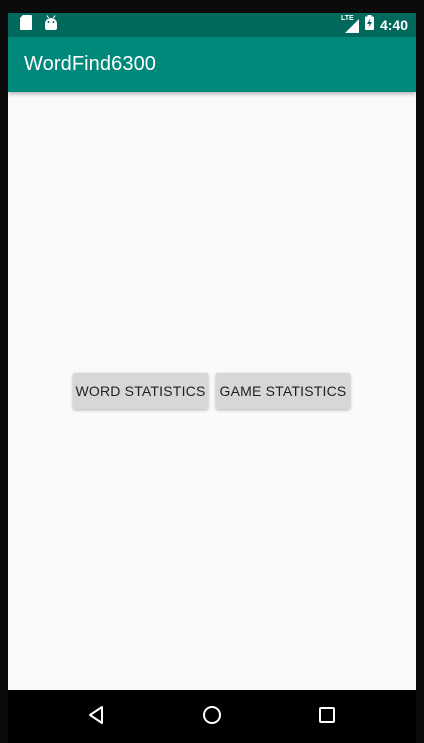 The width and height of the screenshot is (424, 743). What do you see at coordinates (212, 25) in the screenshot?
I see `status-bar: LTE 4:40` at bounding box center [212, 25].